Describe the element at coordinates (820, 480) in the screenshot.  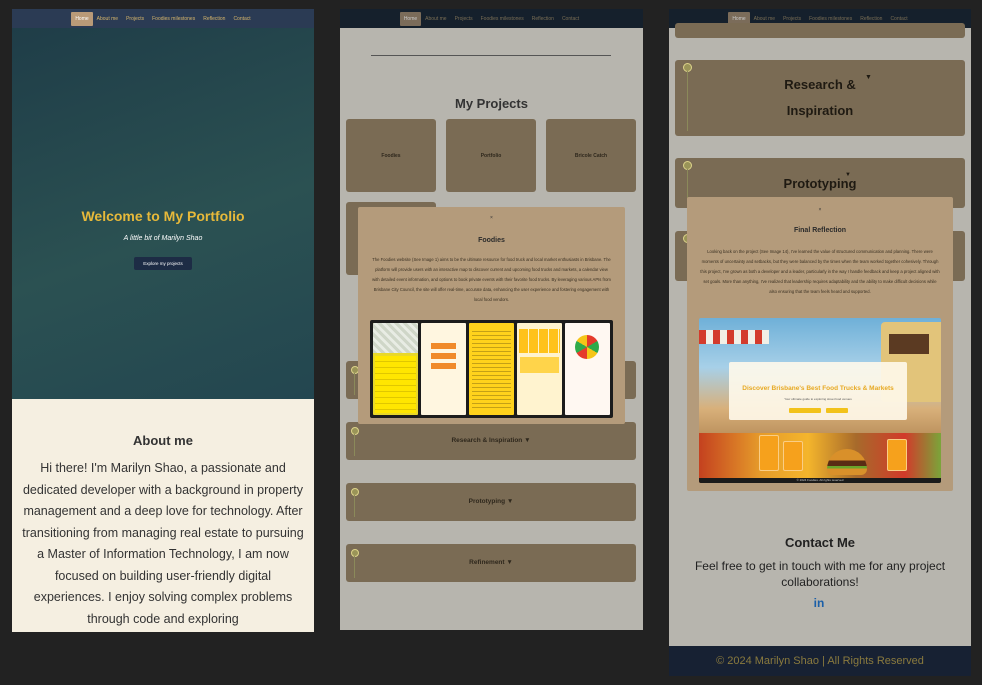
I see `image-footer: © 2024 Foodies. All rights reserved` at that location.